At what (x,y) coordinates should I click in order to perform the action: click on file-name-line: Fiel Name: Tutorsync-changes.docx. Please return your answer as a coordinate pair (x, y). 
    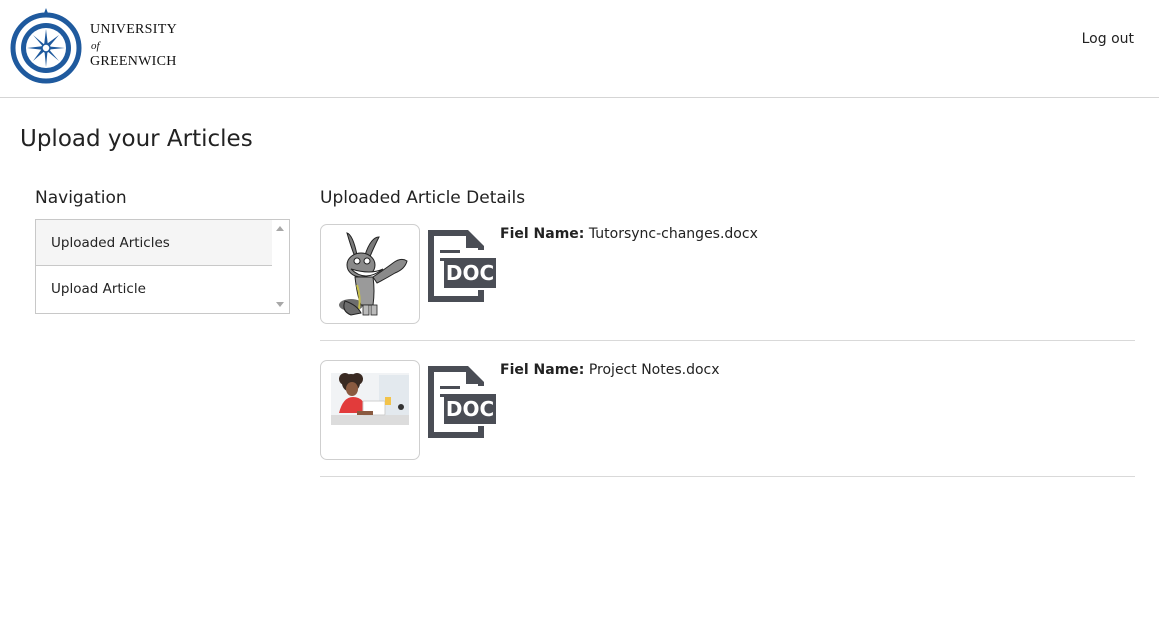
    Looking at the image, I should click on (629, 234).